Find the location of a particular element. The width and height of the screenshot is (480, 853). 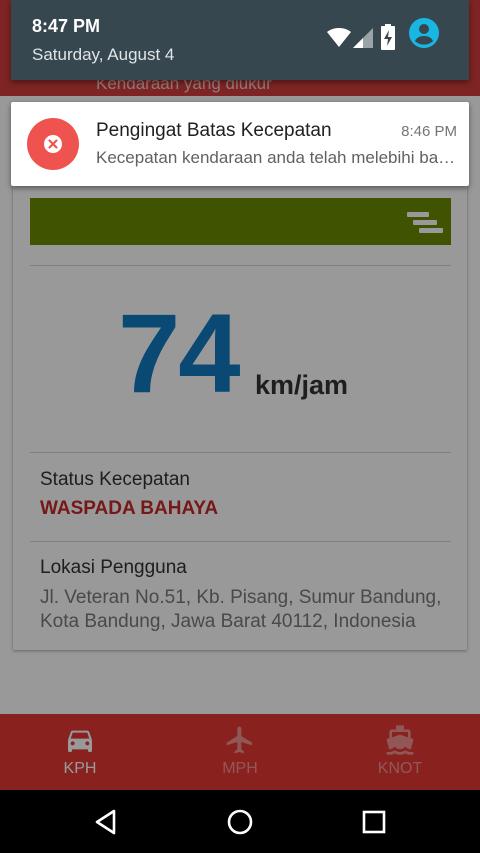

status-date: Saturday, August 4 is located at coordinates (103, 54).